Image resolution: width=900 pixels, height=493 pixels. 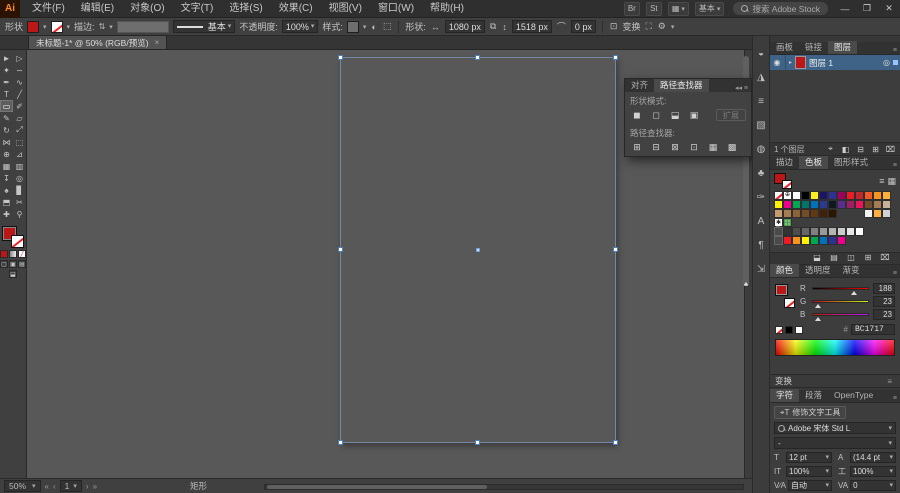 What do you see at coordinates (761, 125) in the screenshot?
I see `gradient-panel-icon: ▧` at bounding box center [761, 125].